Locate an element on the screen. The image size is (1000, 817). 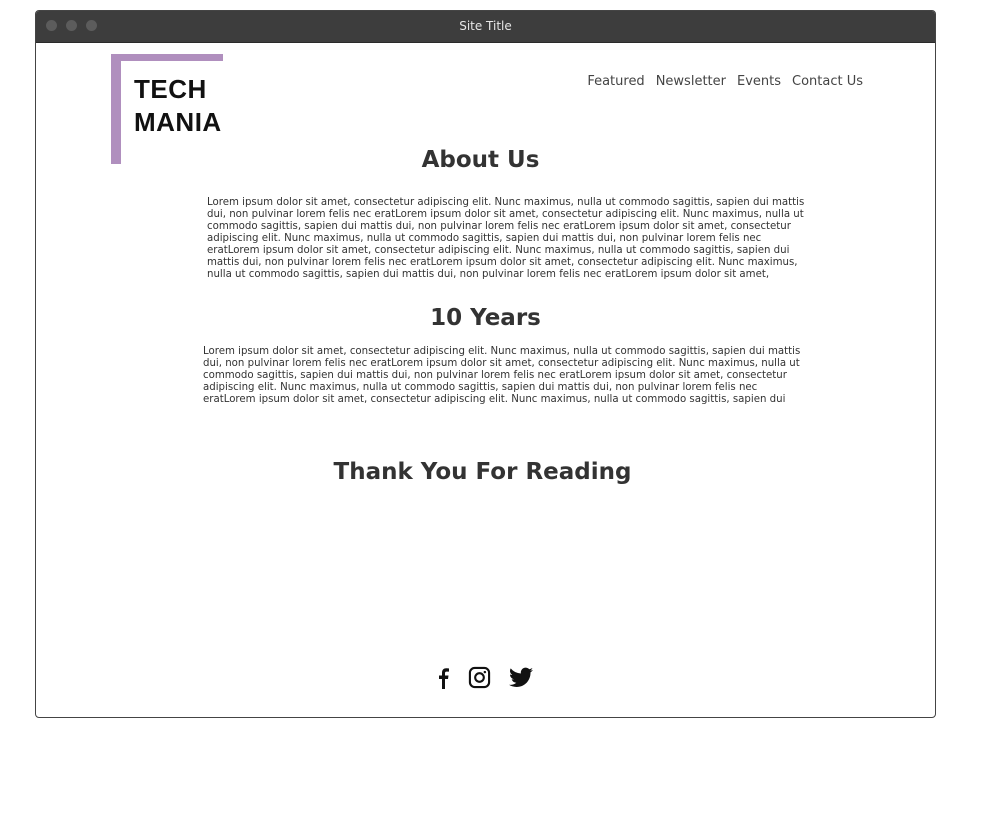
title-bar: Site Title is located at coordinates (485, 27).